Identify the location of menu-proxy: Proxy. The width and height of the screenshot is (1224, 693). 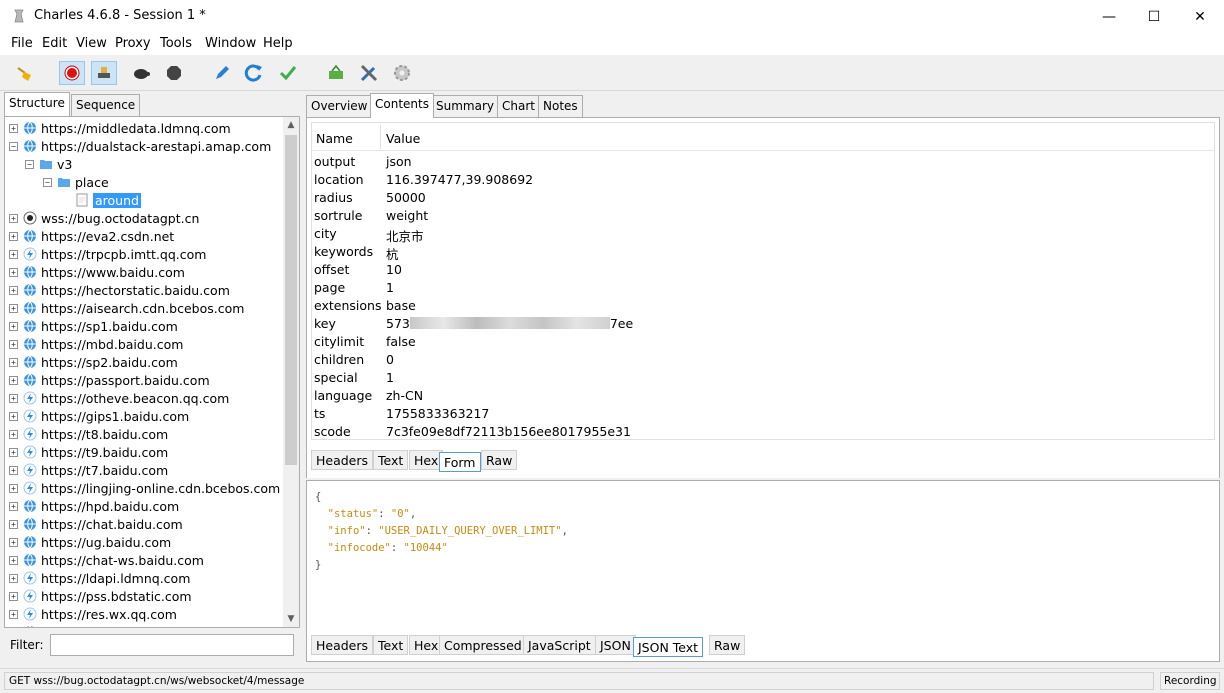
(133, 43).